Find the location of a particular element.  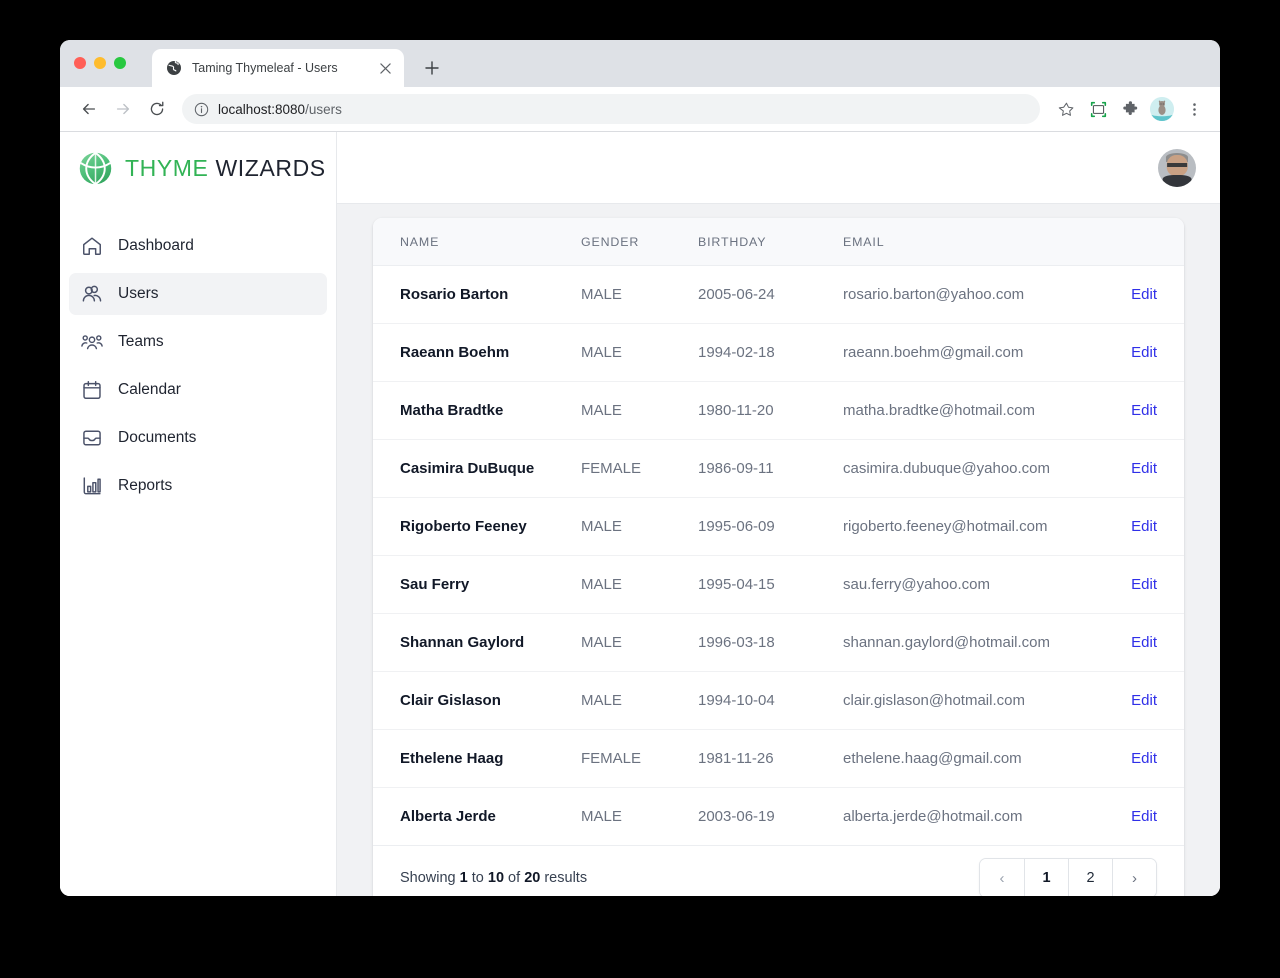

sidebar-item-label: Teams is located at coordinates (141, 341).